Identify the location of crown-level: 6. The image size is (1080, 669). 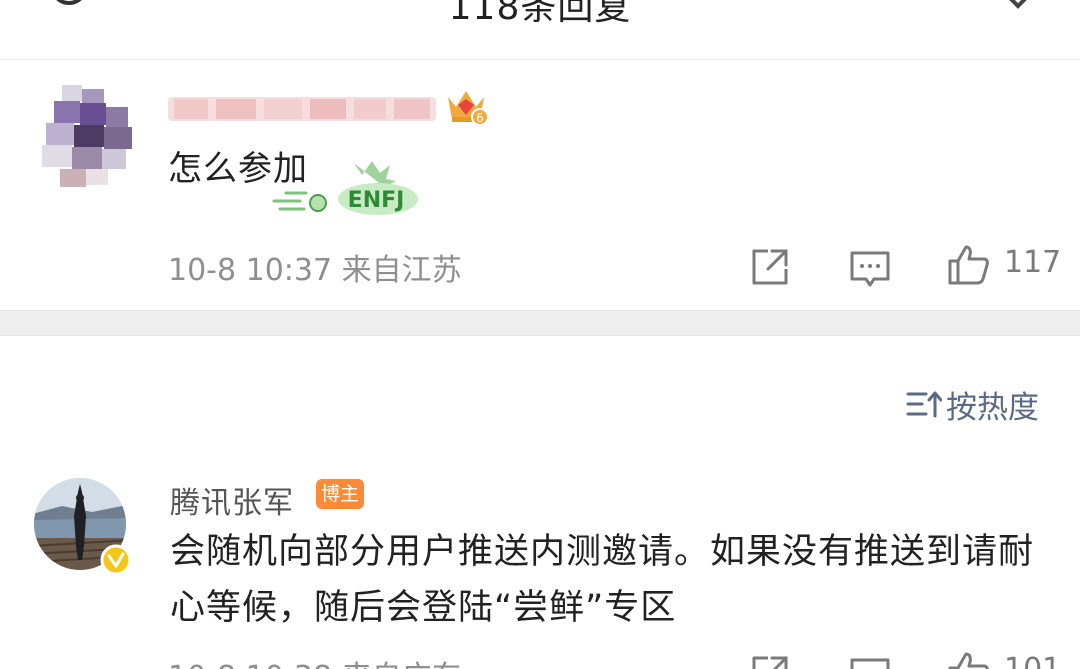
(480, 118).